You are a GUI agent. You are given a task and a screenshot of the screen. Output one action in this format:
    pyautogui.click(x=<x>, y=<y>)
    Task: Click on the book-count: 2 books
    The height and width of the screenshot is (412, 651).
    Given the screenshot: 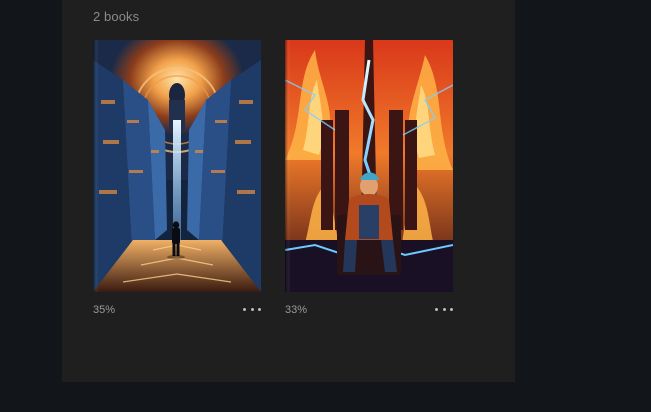 What is the action you would take?
    pyautogui.click(x=116, y=16)
    